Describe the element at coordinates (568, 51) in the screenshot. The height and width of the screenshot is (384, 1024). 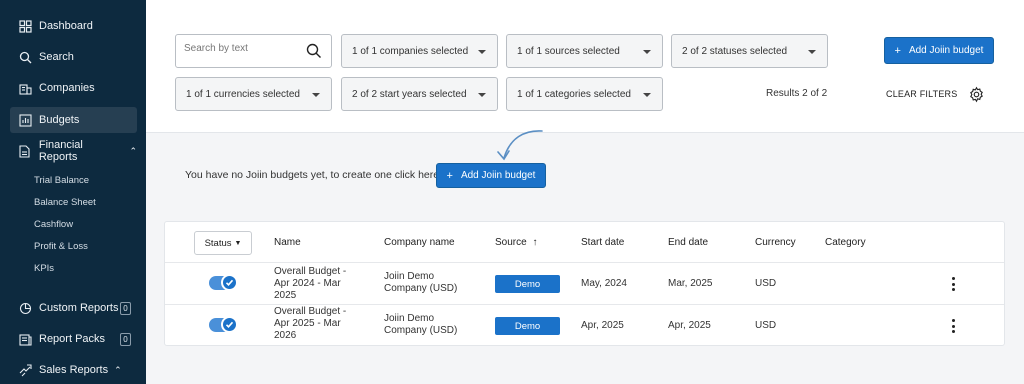
I see `dropdown-value: 1 of 1 sources selected` at that location.